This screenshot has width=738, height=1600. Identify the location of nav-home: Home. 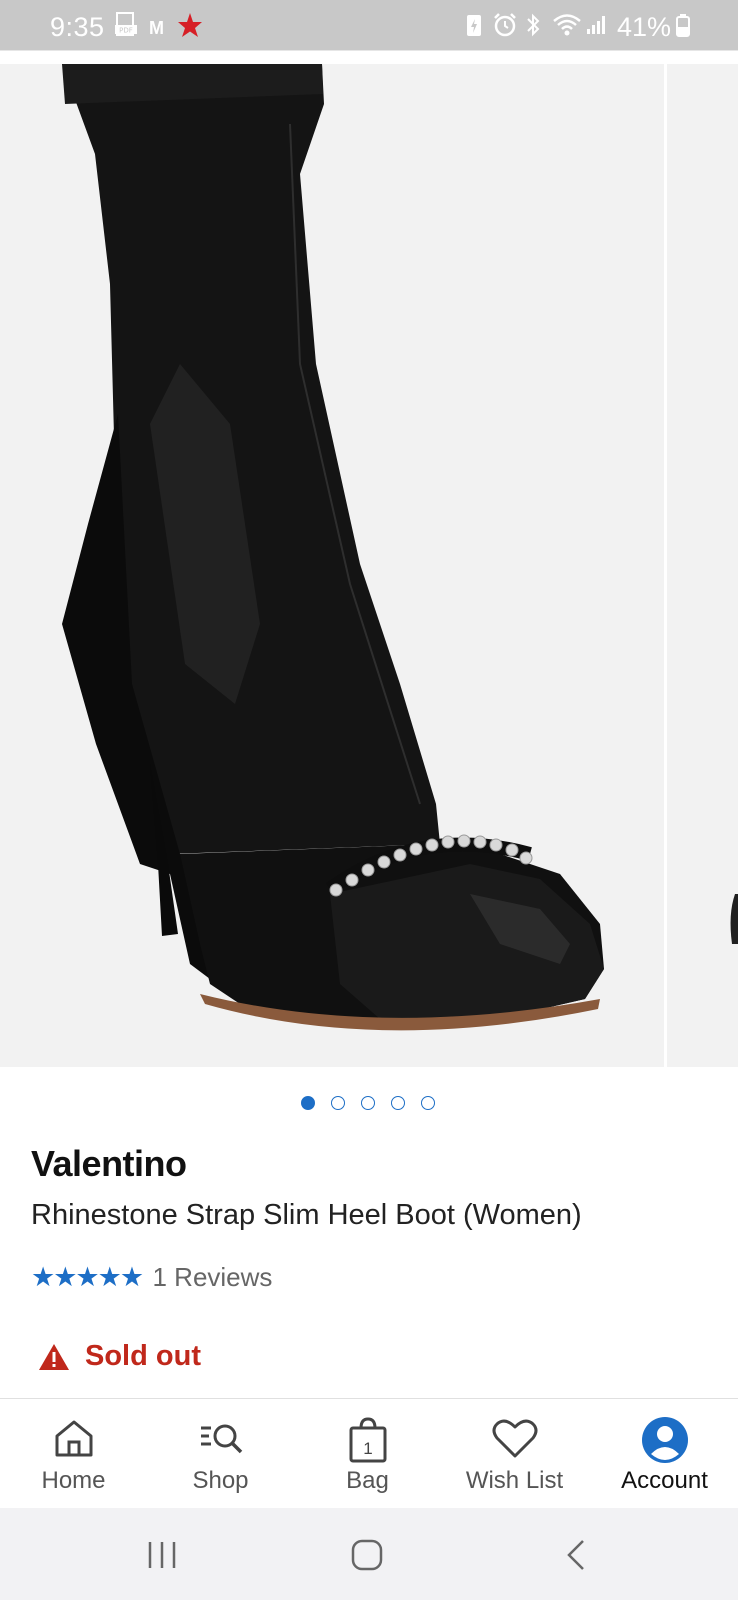
(73, 1454).